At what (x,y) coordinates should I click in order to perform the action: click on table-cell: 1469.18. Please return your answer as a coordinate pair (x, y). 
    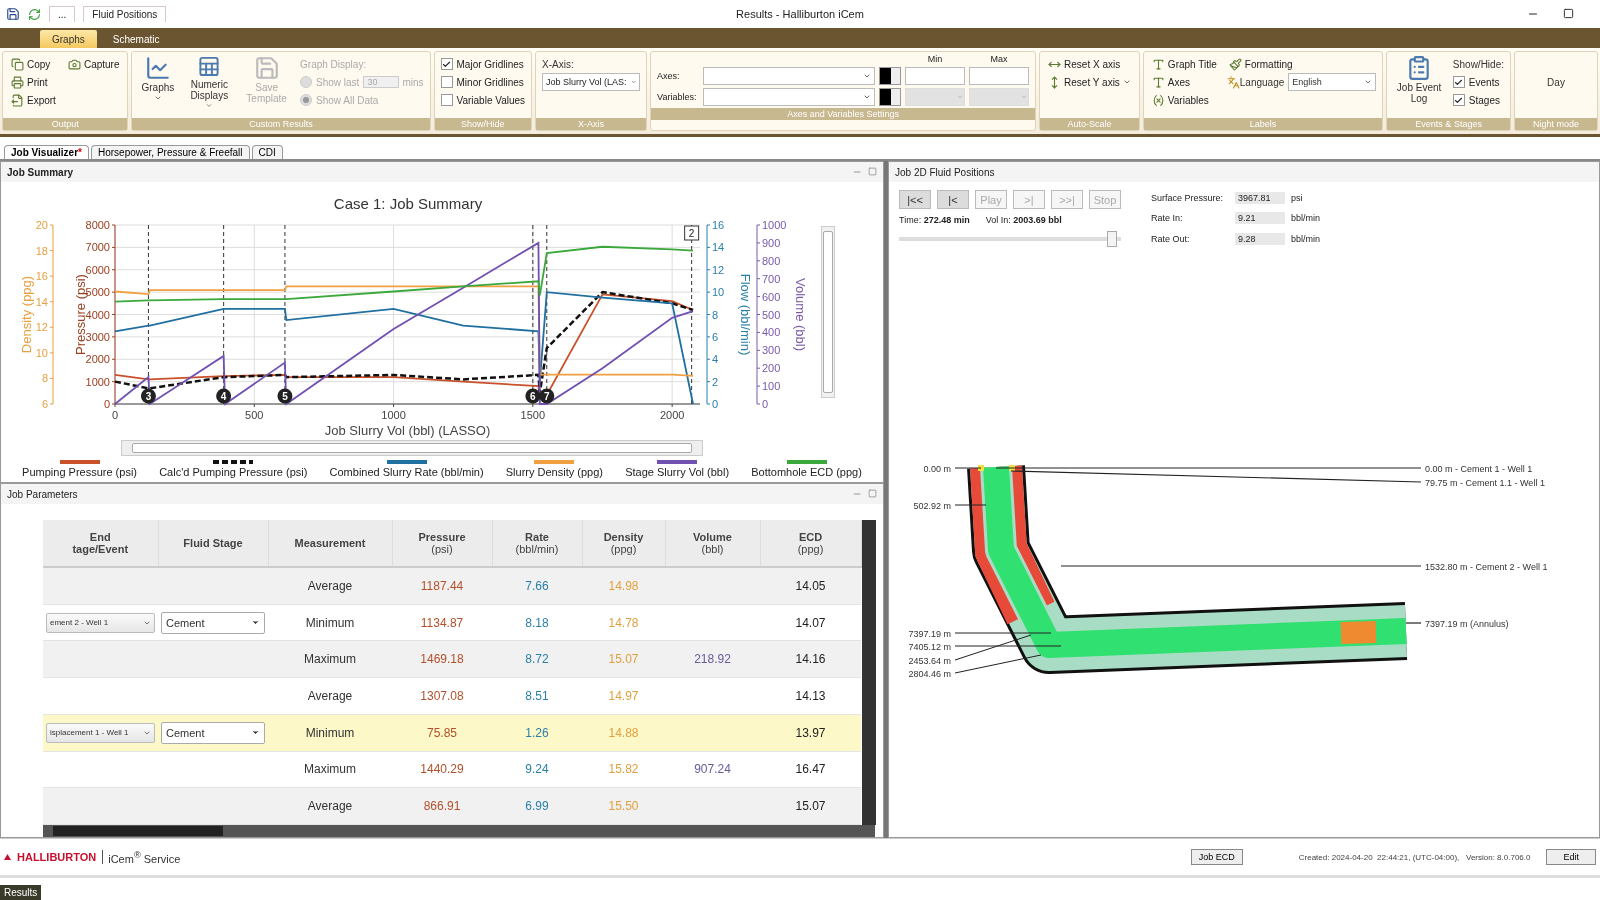
    Looking at the image, I should click on (442, 659).